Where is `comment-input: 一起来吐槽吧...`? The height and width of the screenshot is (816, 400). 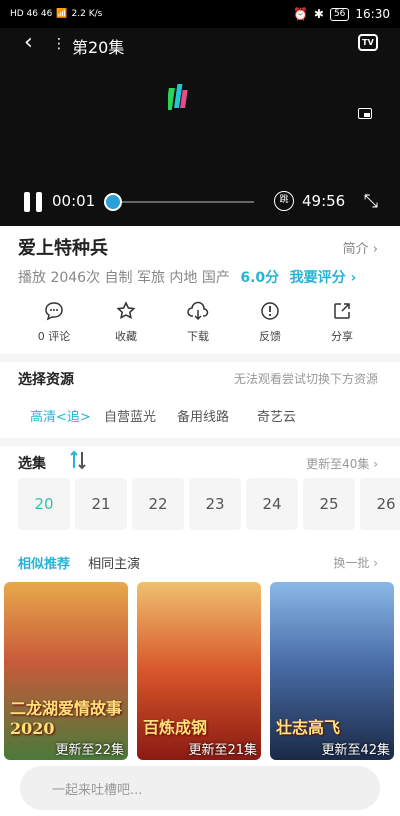
comment-input: 一起来吐槽吧... is located at coordinates (200, 788).